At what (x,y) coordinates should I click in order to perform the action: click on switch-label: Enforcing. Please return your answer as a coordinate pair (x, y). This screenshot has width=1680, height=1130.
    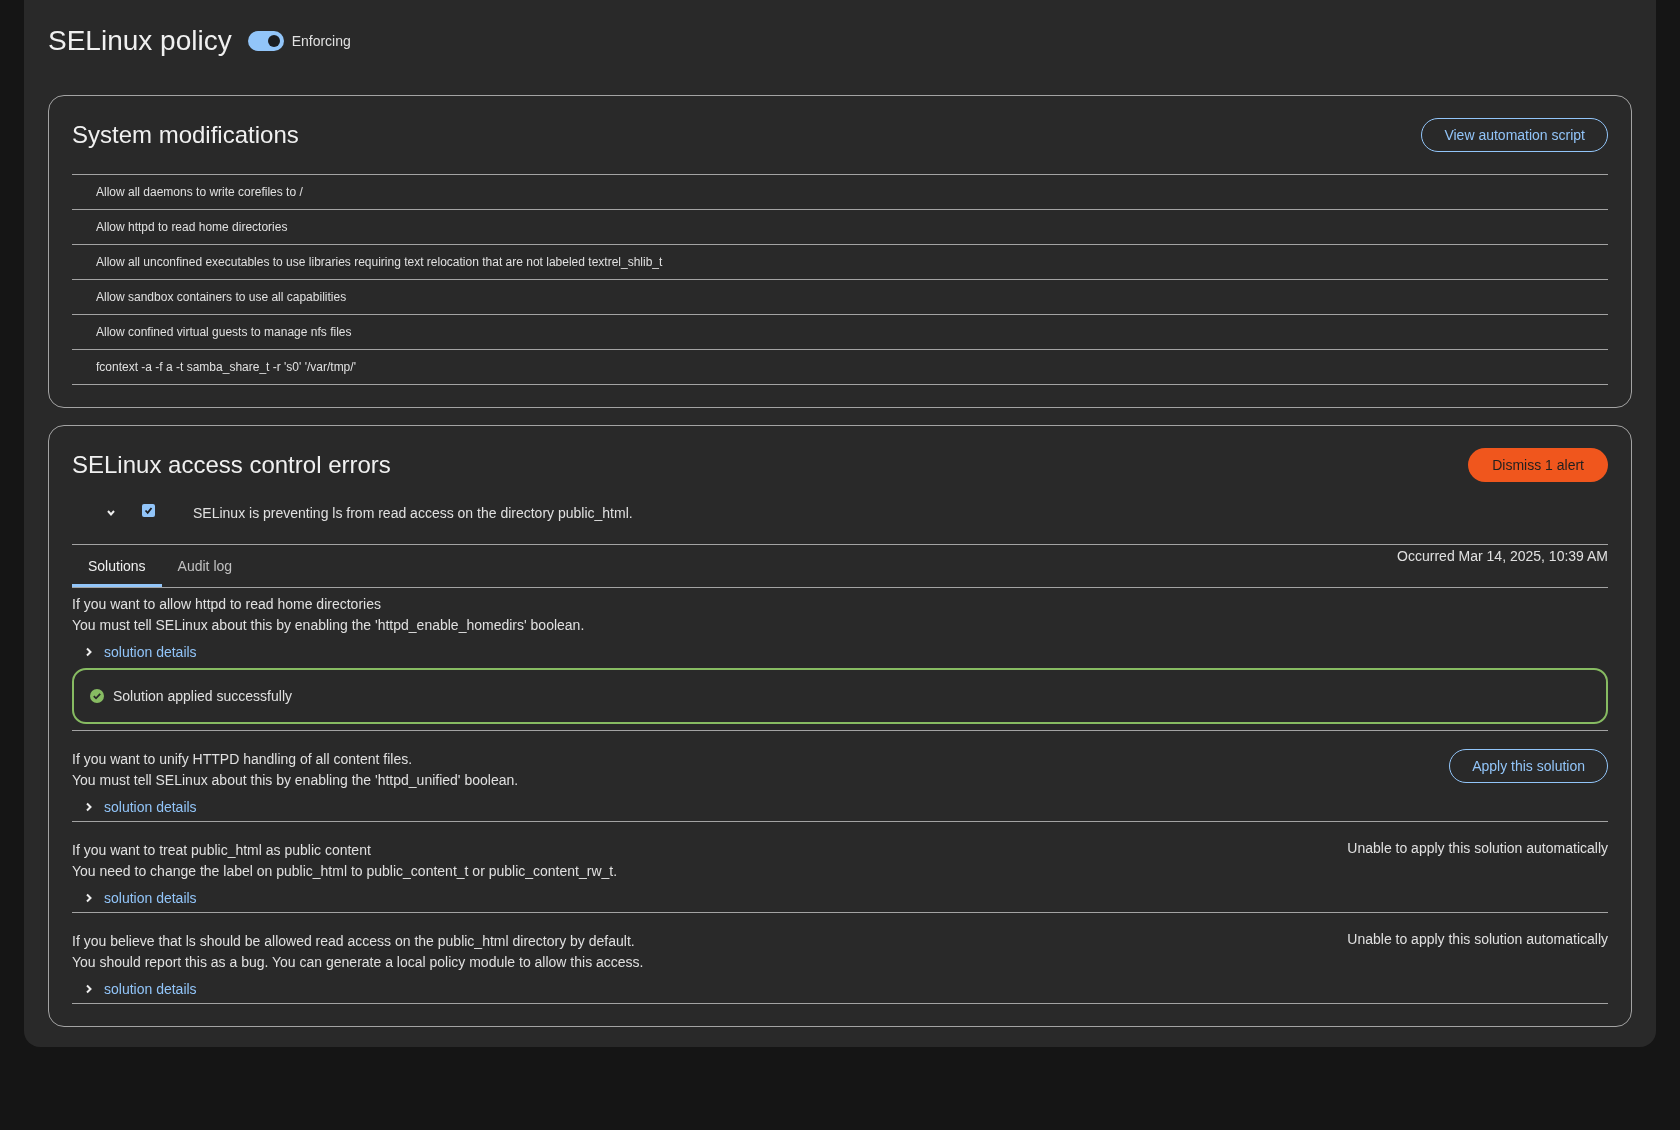
    Looking at the image, I should click on (321, 41).